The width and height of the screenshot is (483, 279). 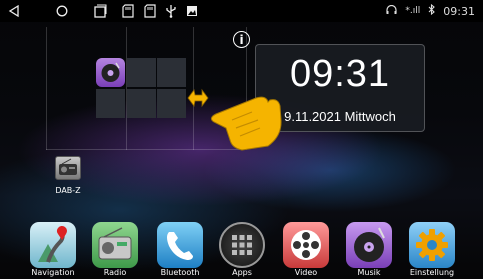 What do you see at coordinates (238, 118) in the screenshot?
I see `drag-hand-icon` at bounding box center [238, 118].